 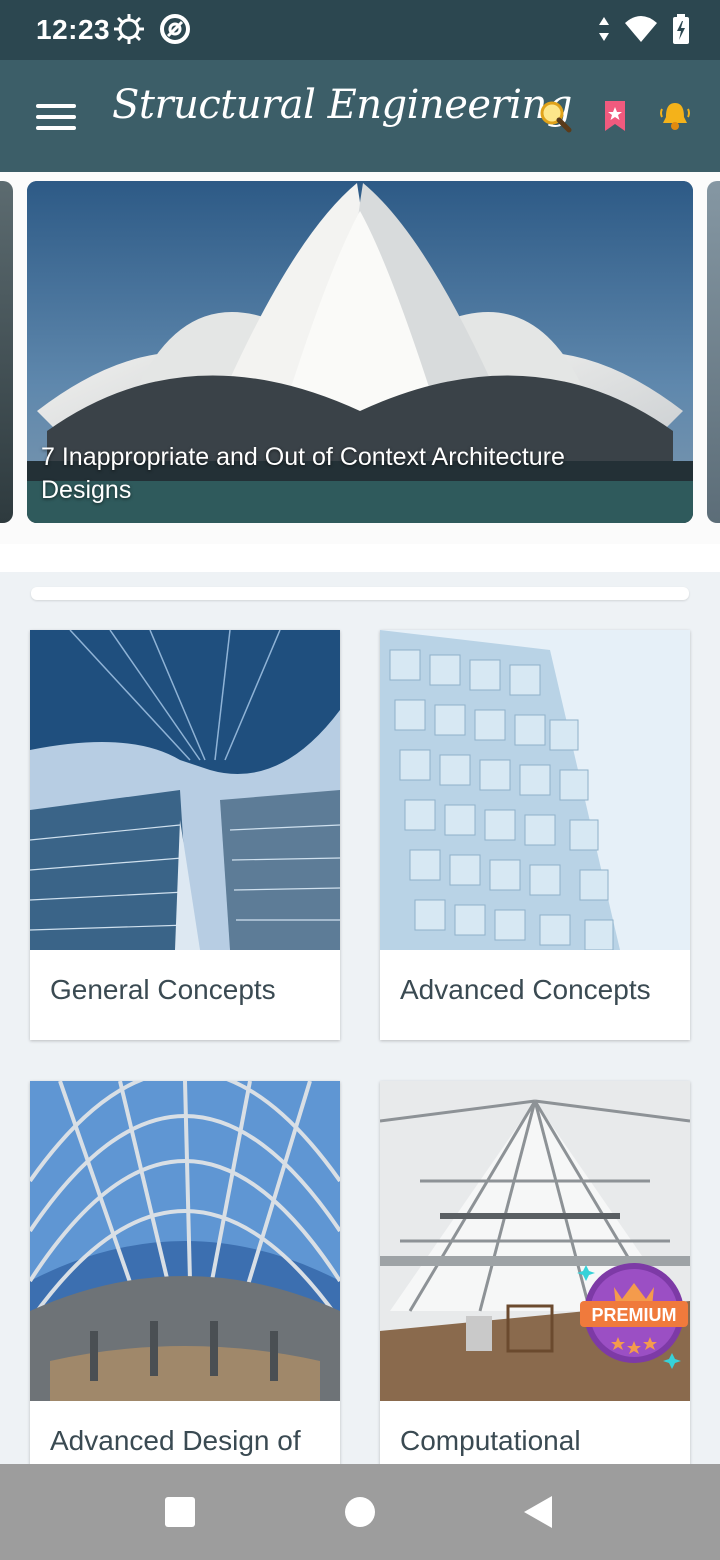 I want to click on recents-square-icon, so click(x=180, y=1514).